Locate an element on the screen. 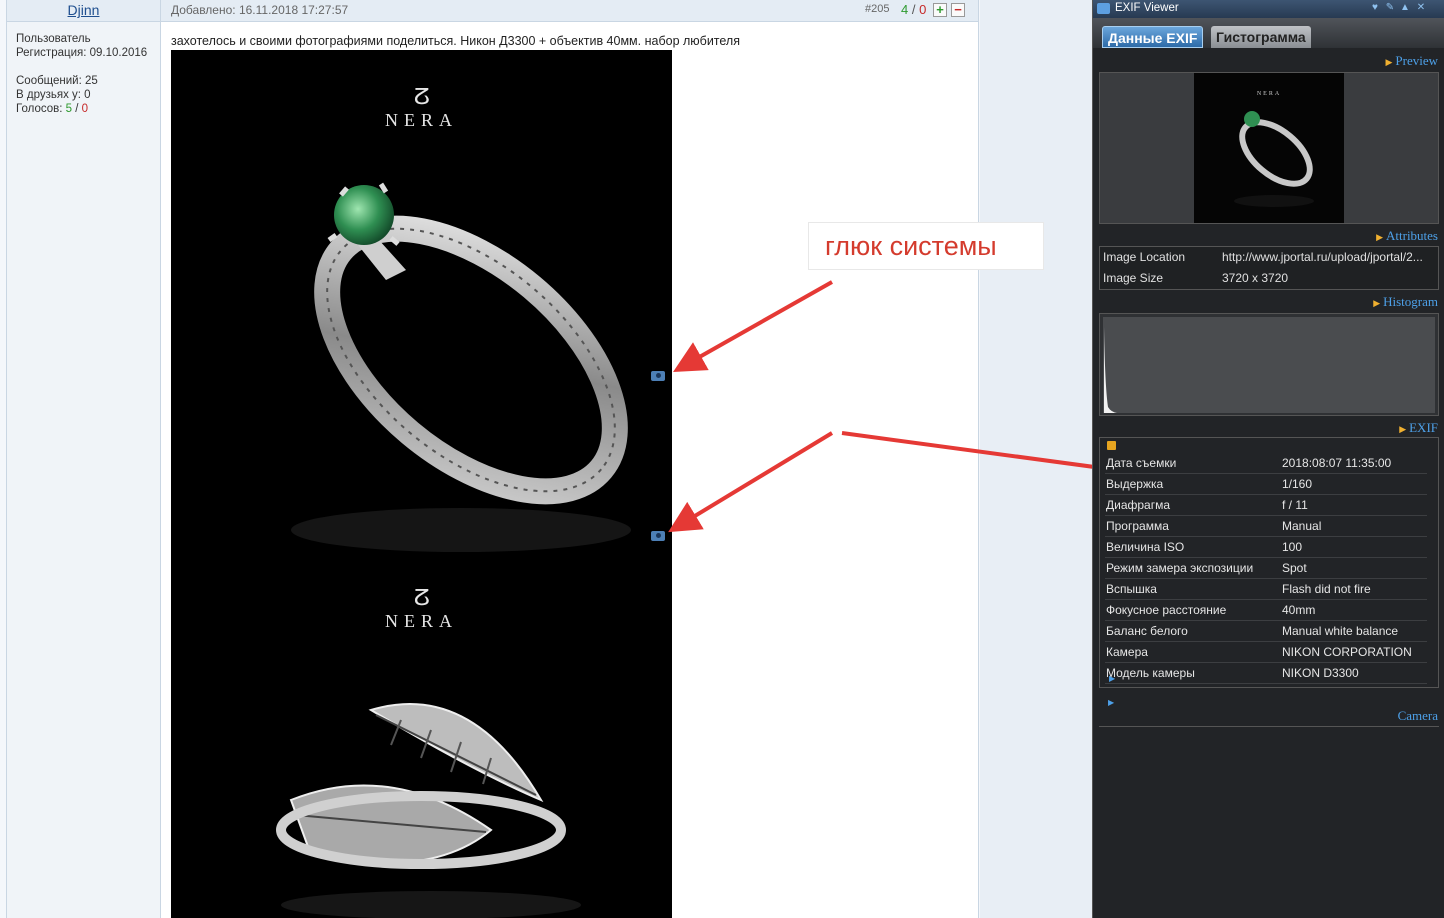 The height and width of the screenshot is (918, 1444). exif-value: 1/160 is located at coordinates (1297, 484).